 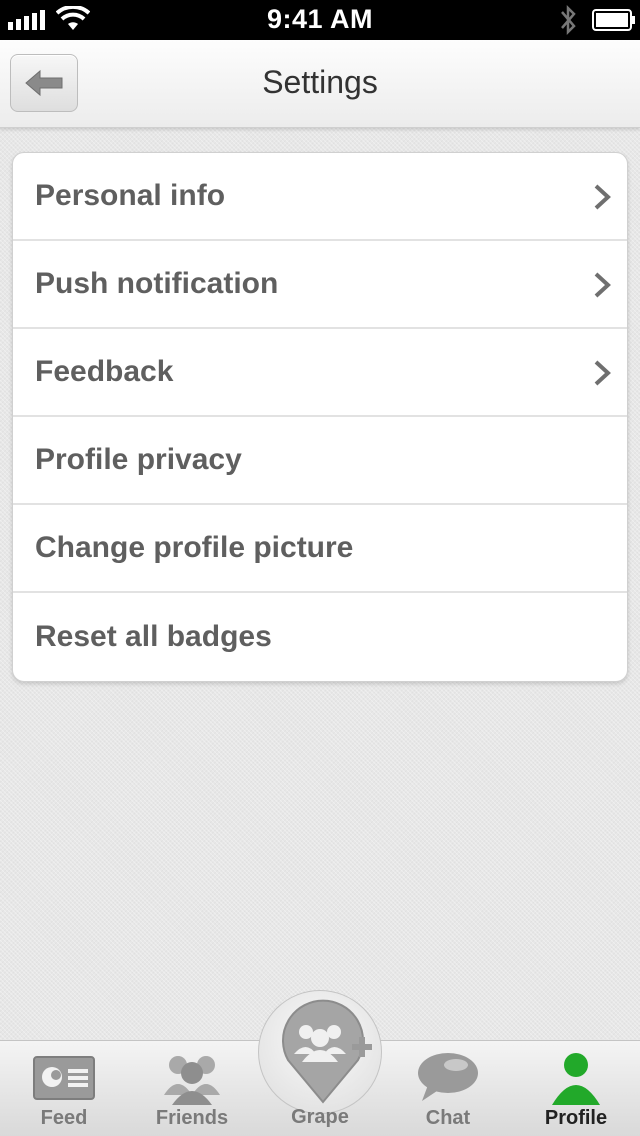 I want to click on page-title: Settings, so click(x=320, y=82).